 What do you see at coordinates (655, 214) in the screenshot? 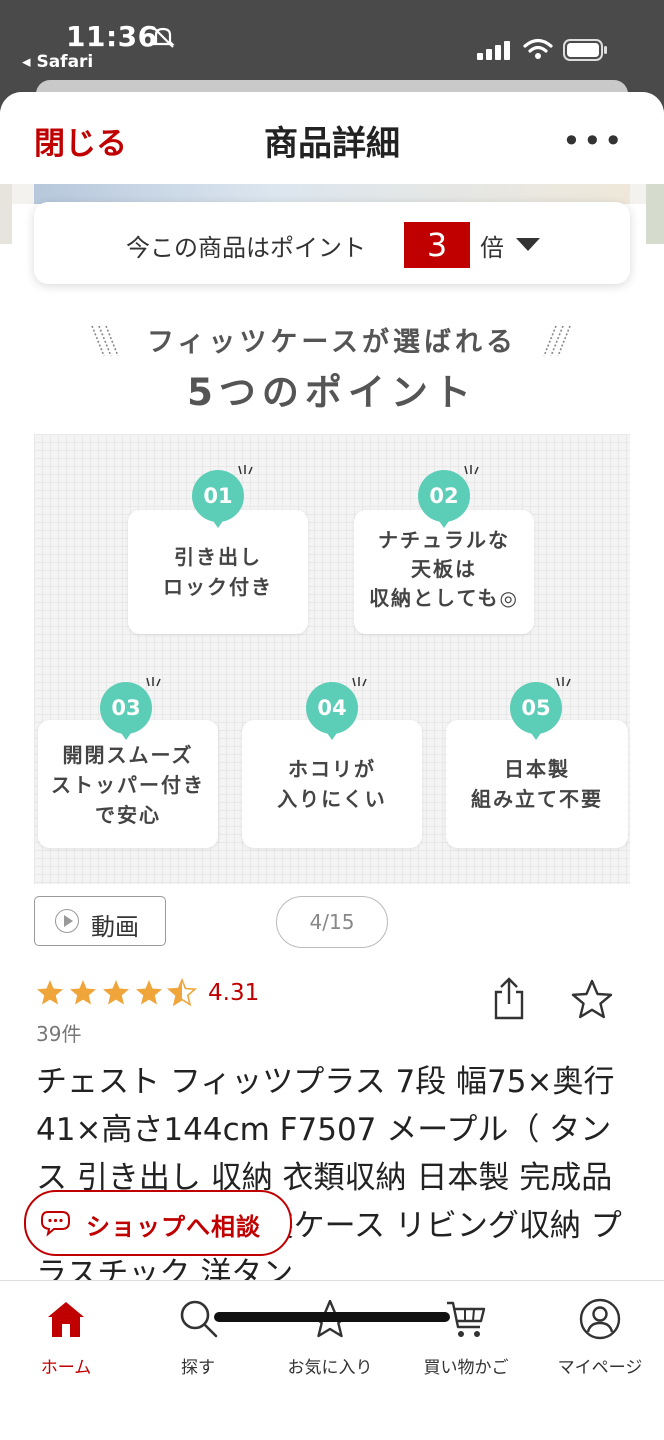
I see `next-image-peek` at bounding box center [655, 214].